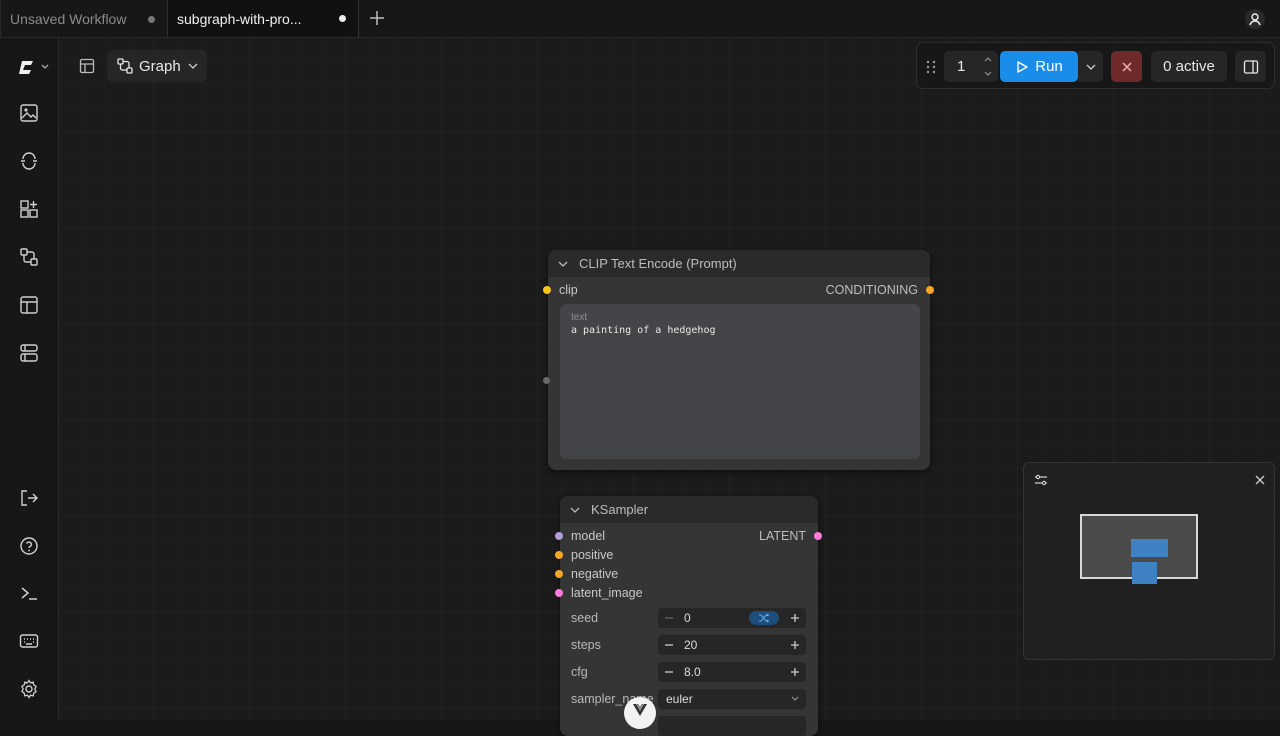 The width and height of the screenshot is (1280, 736). Describe the element at coordinates (29, 257) in the screenshot. I see `workflows-icon` at that location.